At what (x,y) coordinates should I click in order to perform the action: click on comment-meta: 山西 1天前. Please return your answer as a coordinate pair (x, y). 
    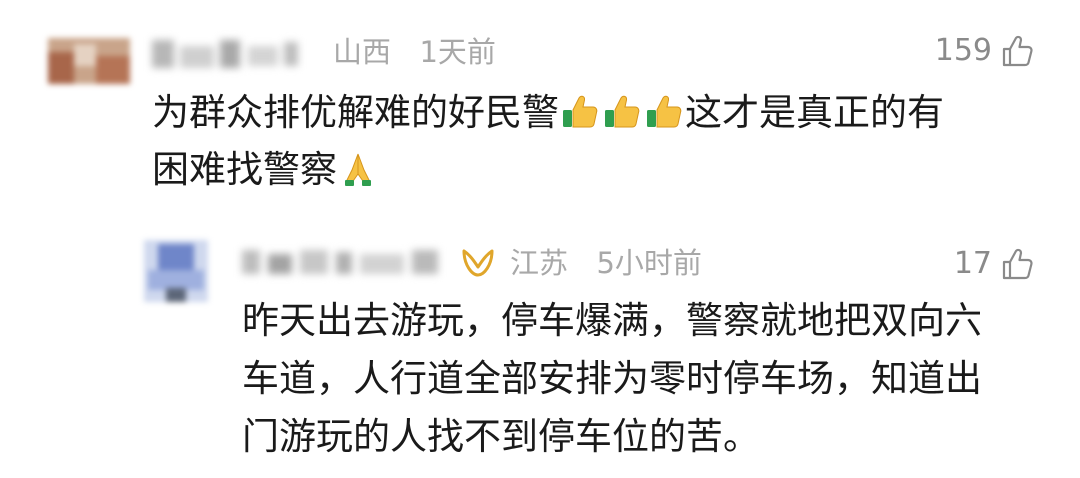
    Looking at the image, I should click on (414, 52).